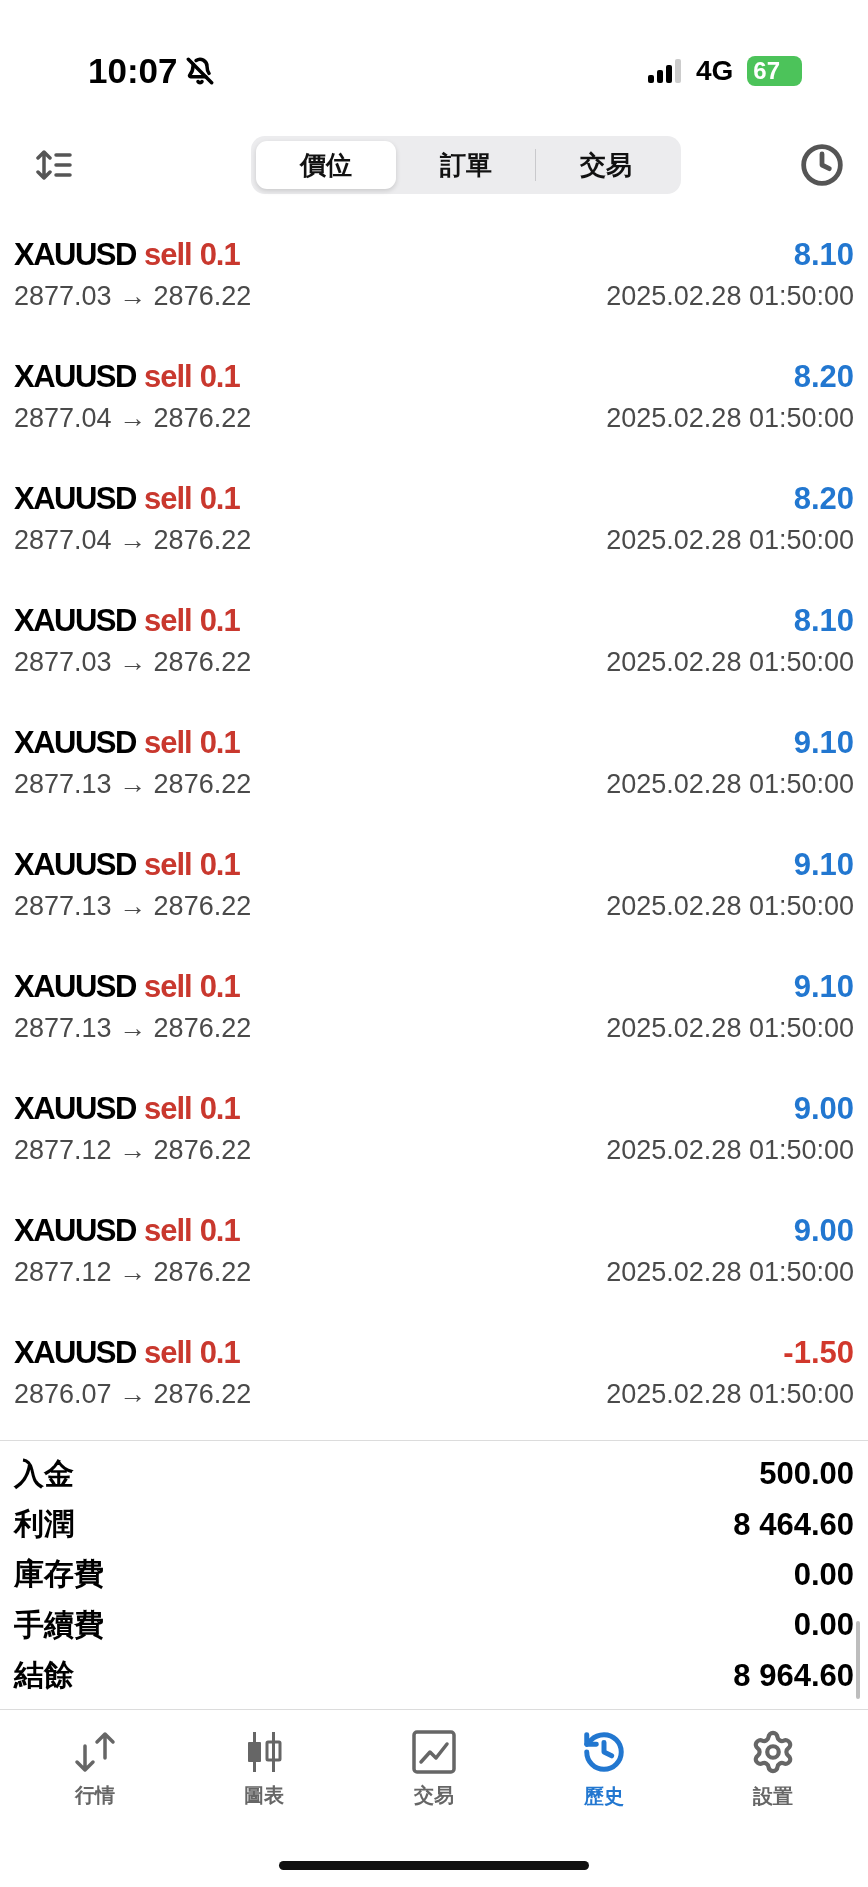  What do you see at coordinates (434, 1751) in the screenshot?
I see `line-chart-icon` at bounding box center [434, 1751].